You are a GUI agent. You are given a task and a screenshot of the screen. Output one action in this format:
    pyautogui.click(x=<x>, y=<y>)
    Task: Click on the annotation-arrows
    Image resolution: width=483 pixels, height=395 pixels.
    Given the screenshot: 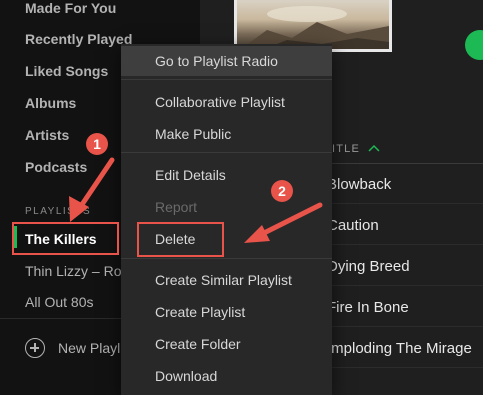 What is the action you would take?
    pyautogui.click(x=196, y=200)
    